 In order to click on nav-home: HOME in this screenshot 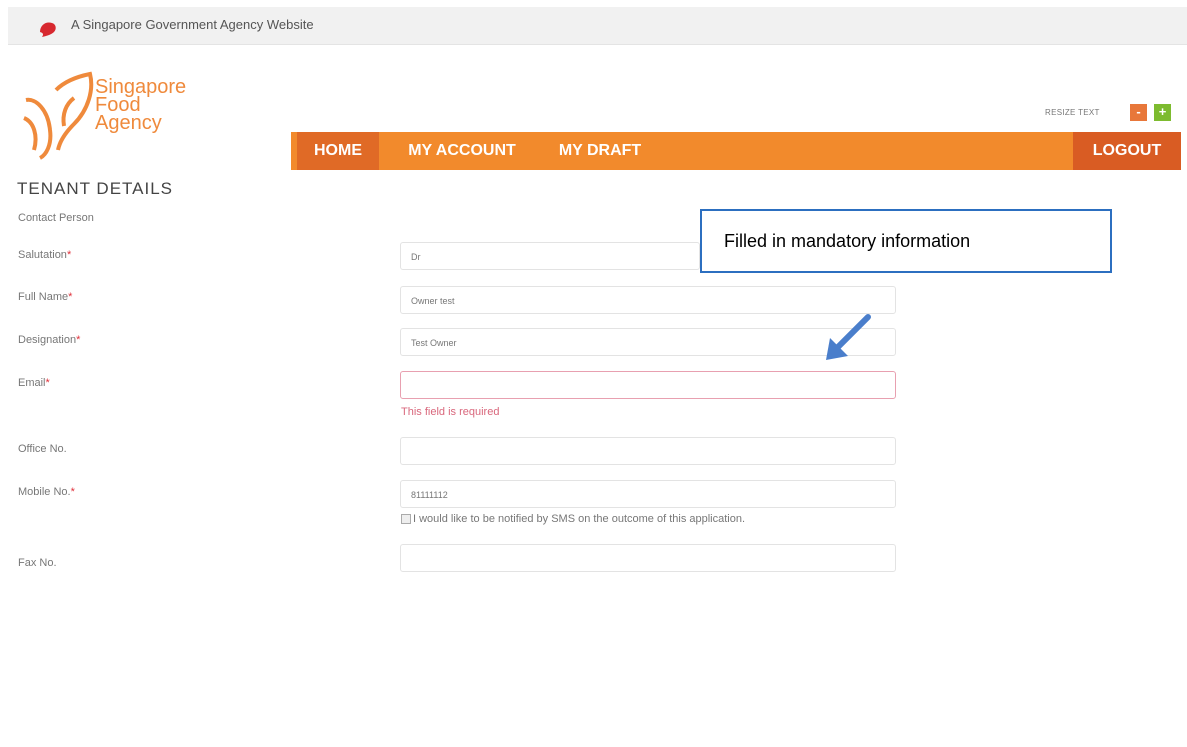, I will do `click(338, 151)`.